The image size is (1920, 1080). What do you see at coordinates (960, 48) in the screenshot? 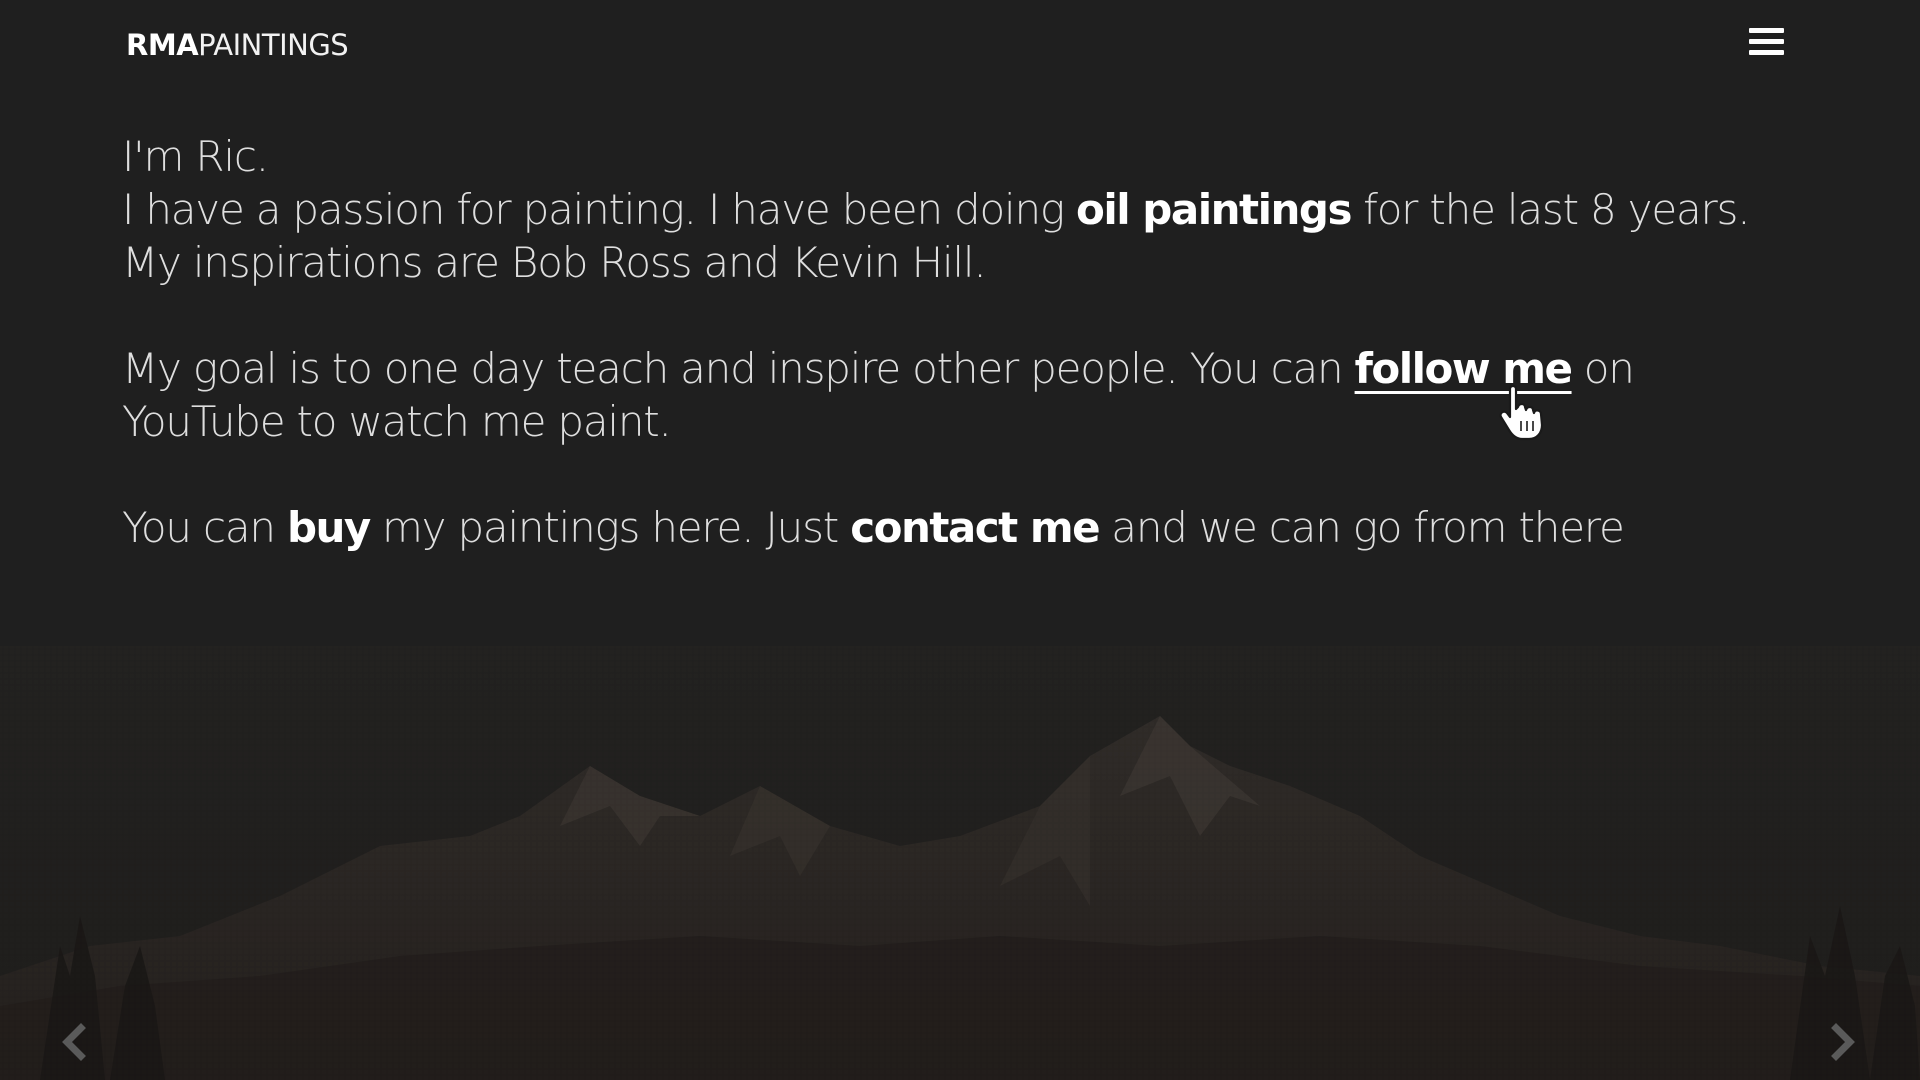
I see `site-header: RMAPAINTINGS` at bounding box center [960, 48].